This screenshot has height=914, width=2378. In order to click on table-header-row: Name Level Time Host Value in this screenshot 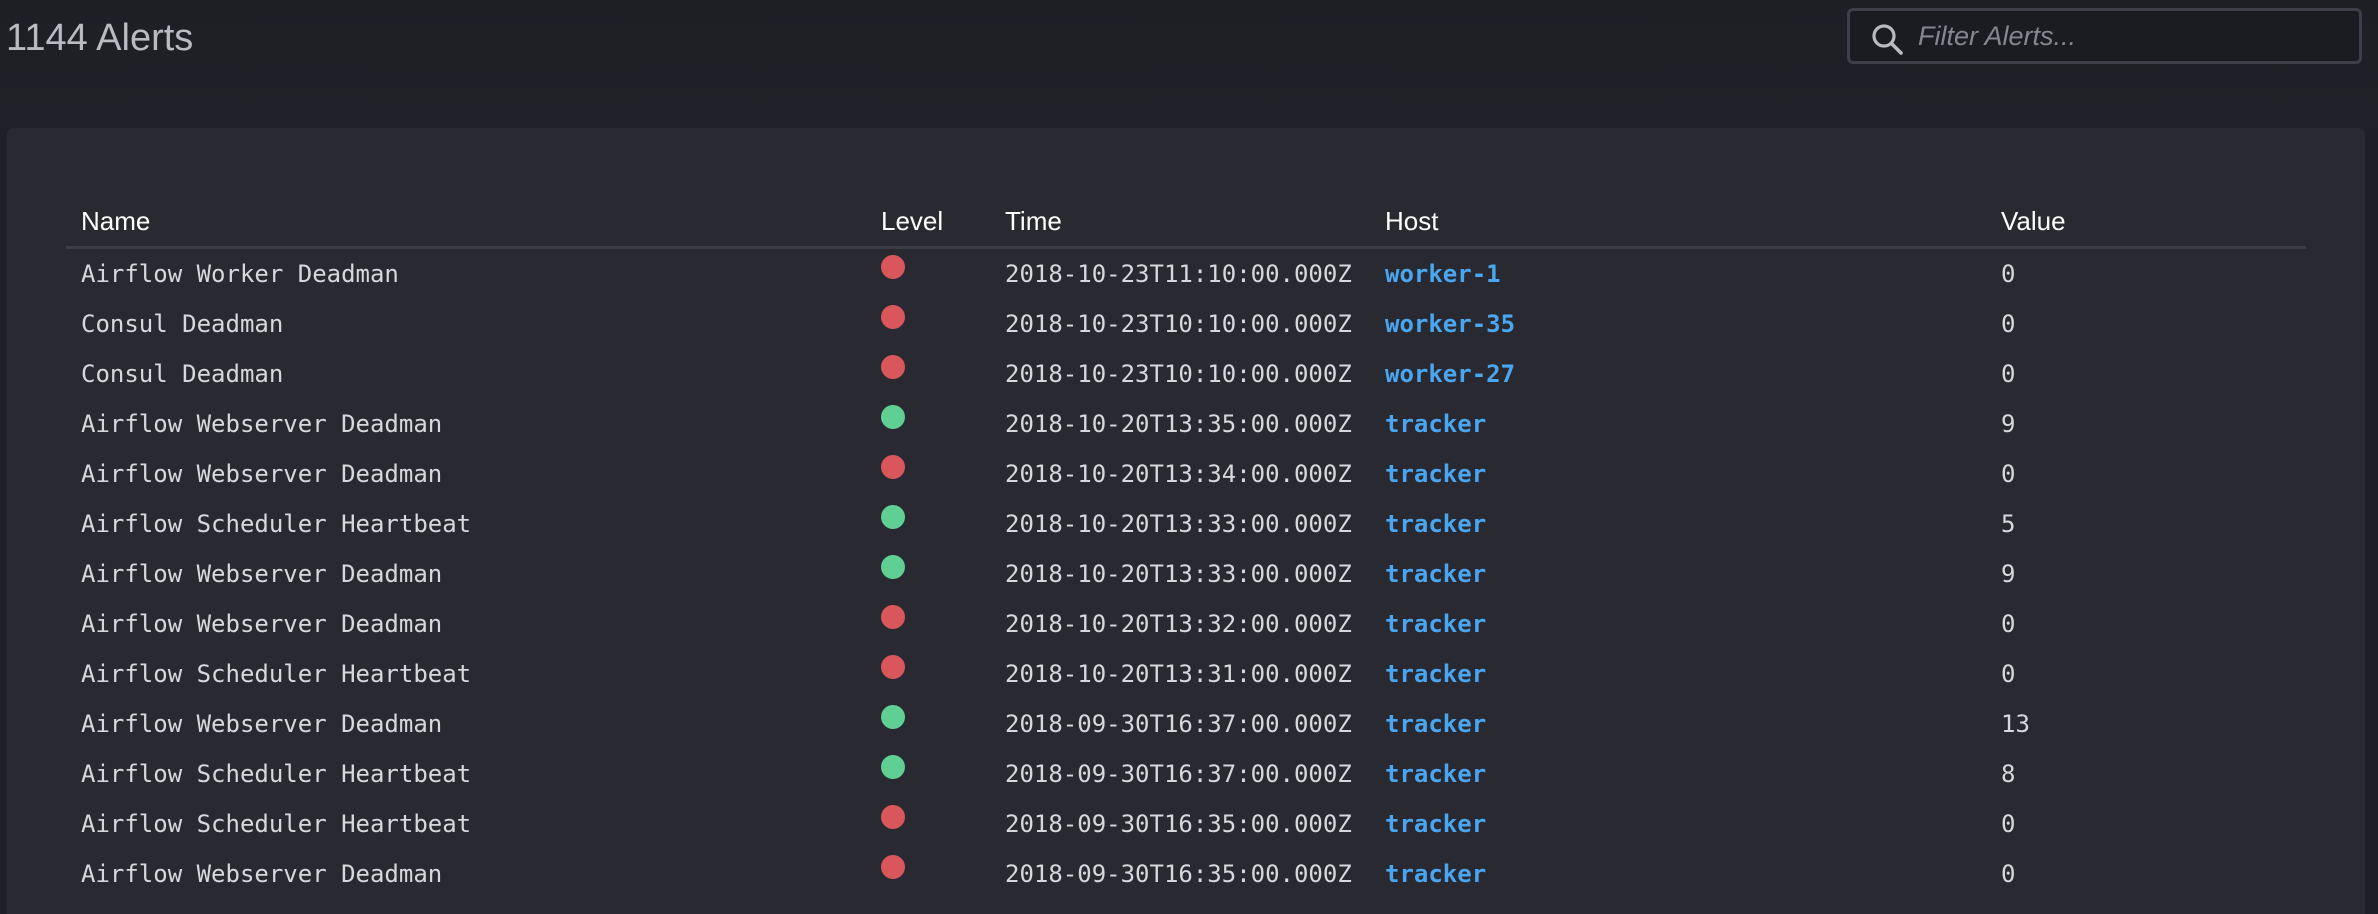, I will do `click(1186, 222)`.